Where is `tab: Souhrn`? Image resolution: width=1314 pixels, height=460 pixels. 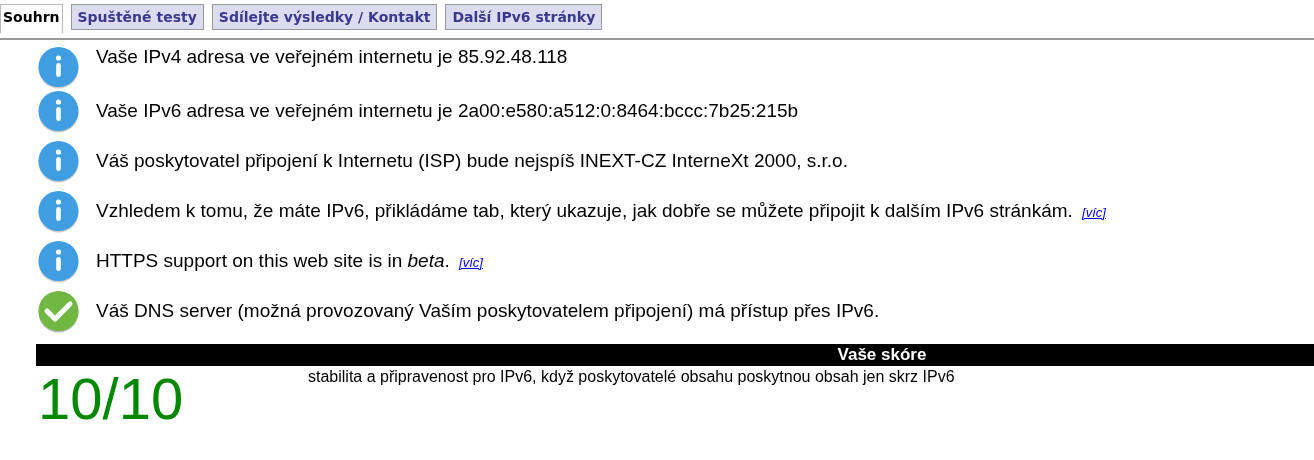 tab: Souhrn is located at coordinates (31, 18).